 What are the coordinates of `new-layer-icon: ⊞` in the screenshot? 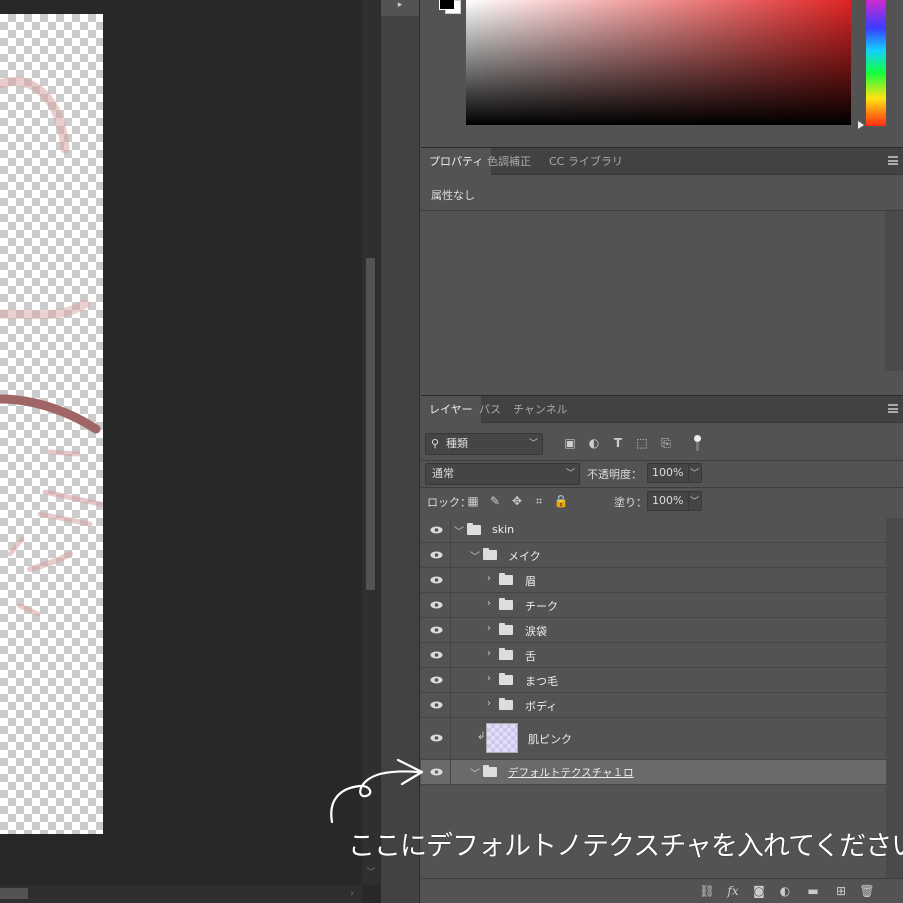 It's located at (841, 891).